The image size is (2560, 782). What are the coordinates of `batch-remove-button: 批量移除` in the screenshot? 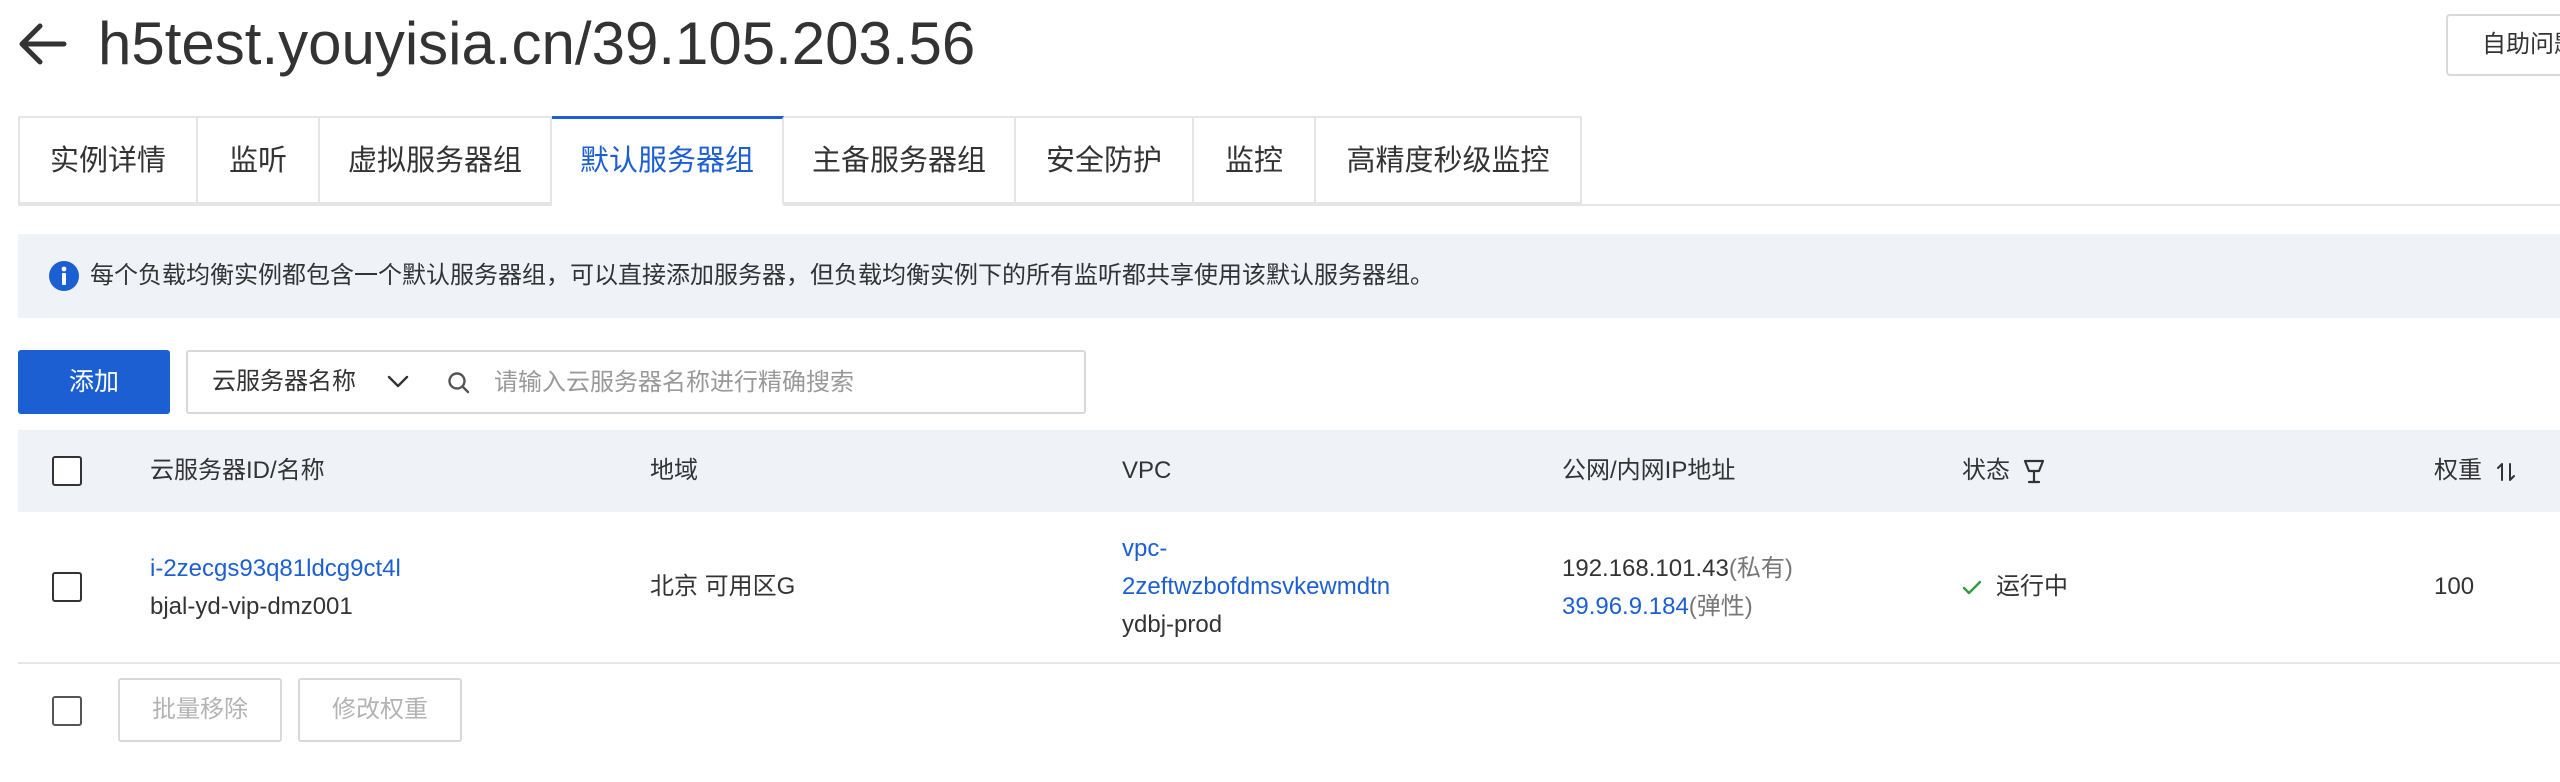 It's located at (200, 710).